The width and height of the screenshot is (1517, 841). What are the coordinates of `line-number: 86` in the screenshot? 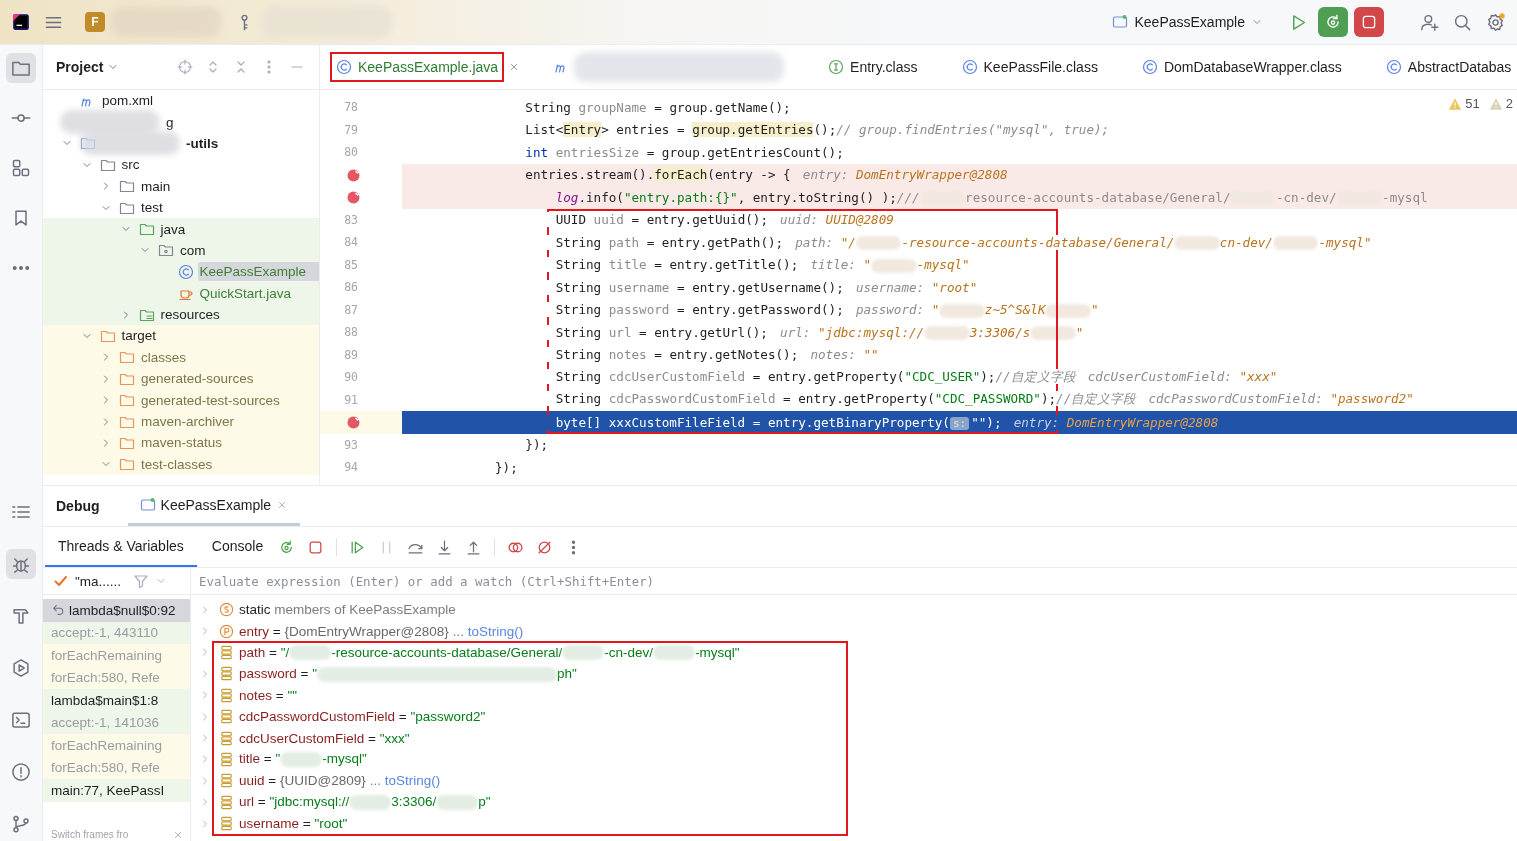 It's located at (351, 287).